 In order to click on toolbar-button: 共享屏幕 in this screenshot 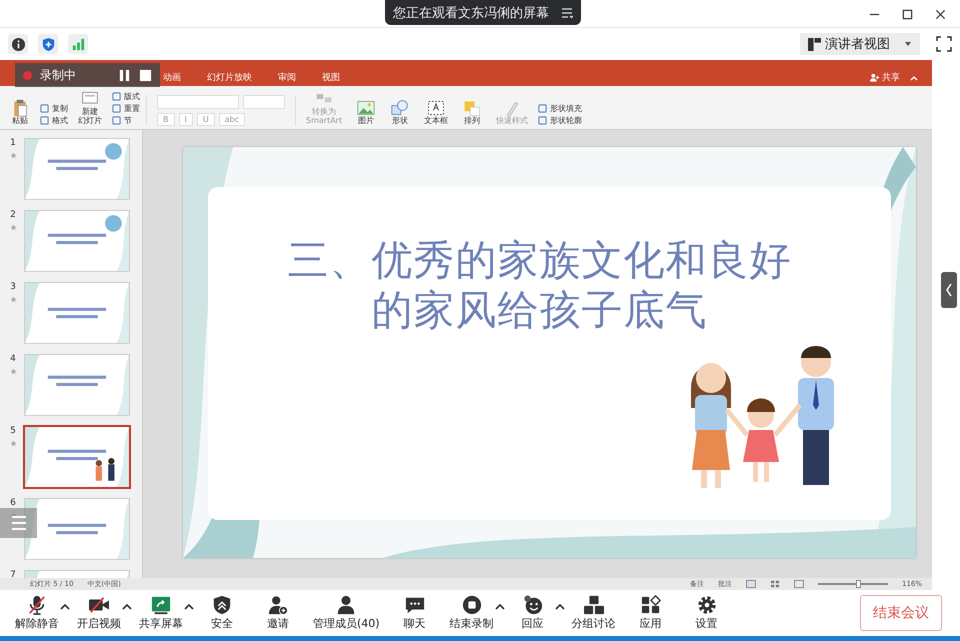, I will do `click(161, 613)`.